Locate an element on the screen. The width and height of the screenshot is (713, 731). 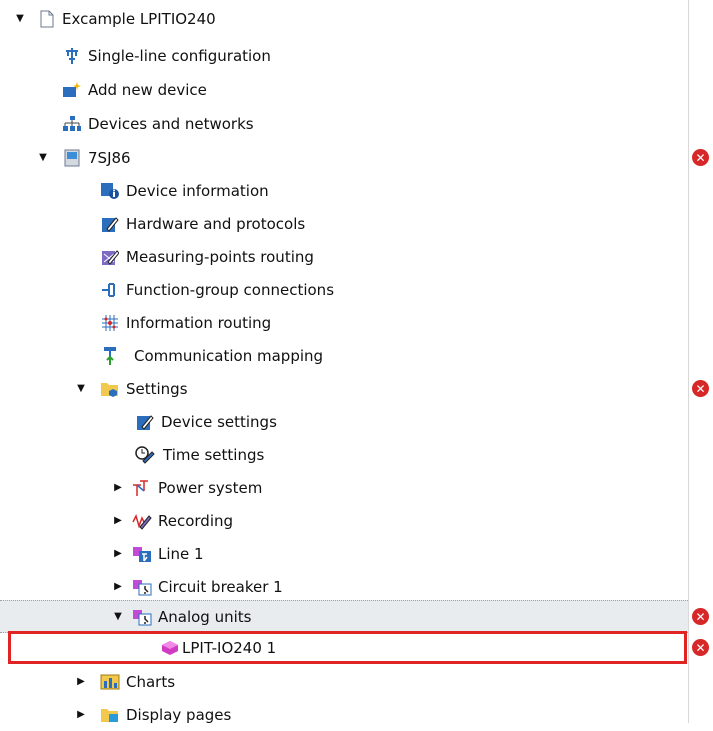
tree-item-label: Line 1 is located at coordinates (181, 553).